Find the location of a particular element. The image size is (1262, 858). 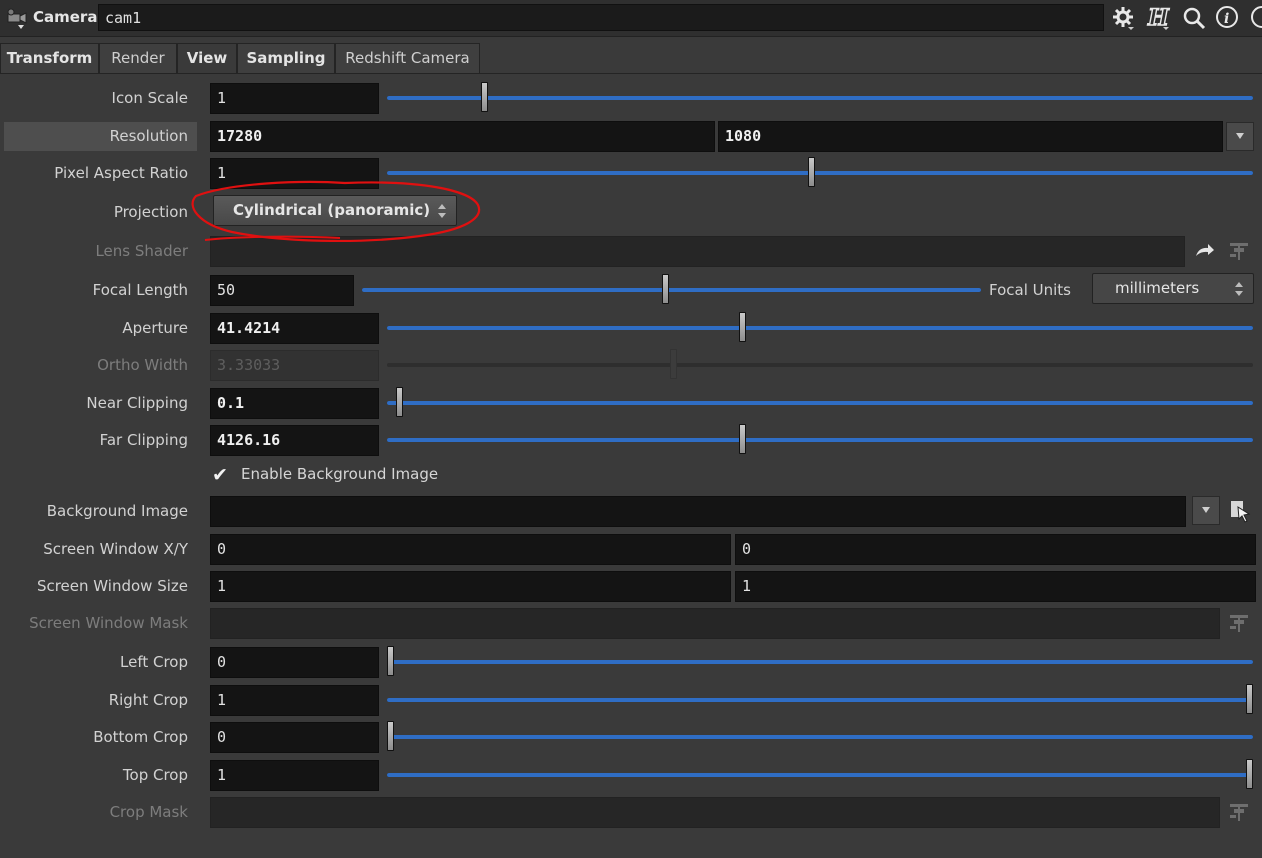

tab-transform: Transform is located at coordinates (49, 58).